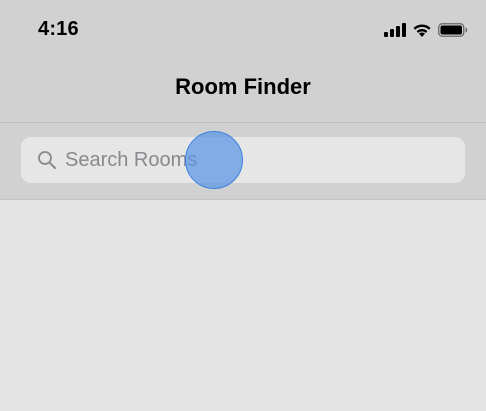 Image resolution: width=486 pixels, height=411 pixels. What do you see at coordinates (422, 30) in the screenshot?
I see `wifi-icon` at bounding box center [422, 30].